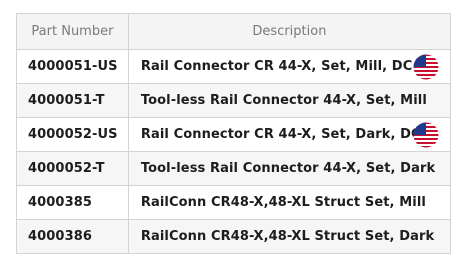 The height and width of the screenshot is (257, 468). What do you see at coordinates (72, 31) in the screenshot?
I see `column-header-part-number: Part Number` at bounding box center [72, 31].